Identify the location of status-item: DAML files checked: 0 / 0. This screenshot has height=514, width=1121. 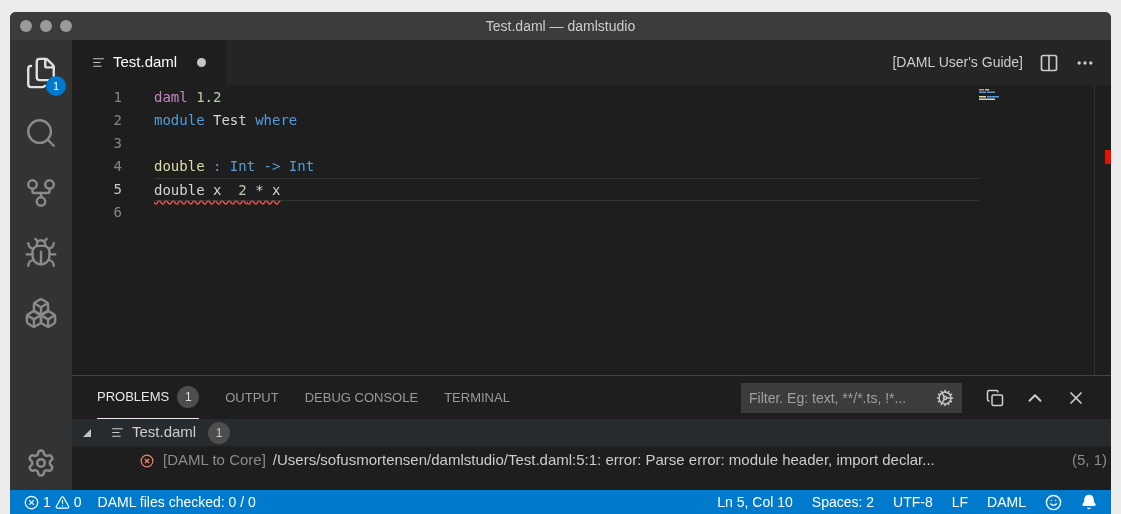
(176, 502).